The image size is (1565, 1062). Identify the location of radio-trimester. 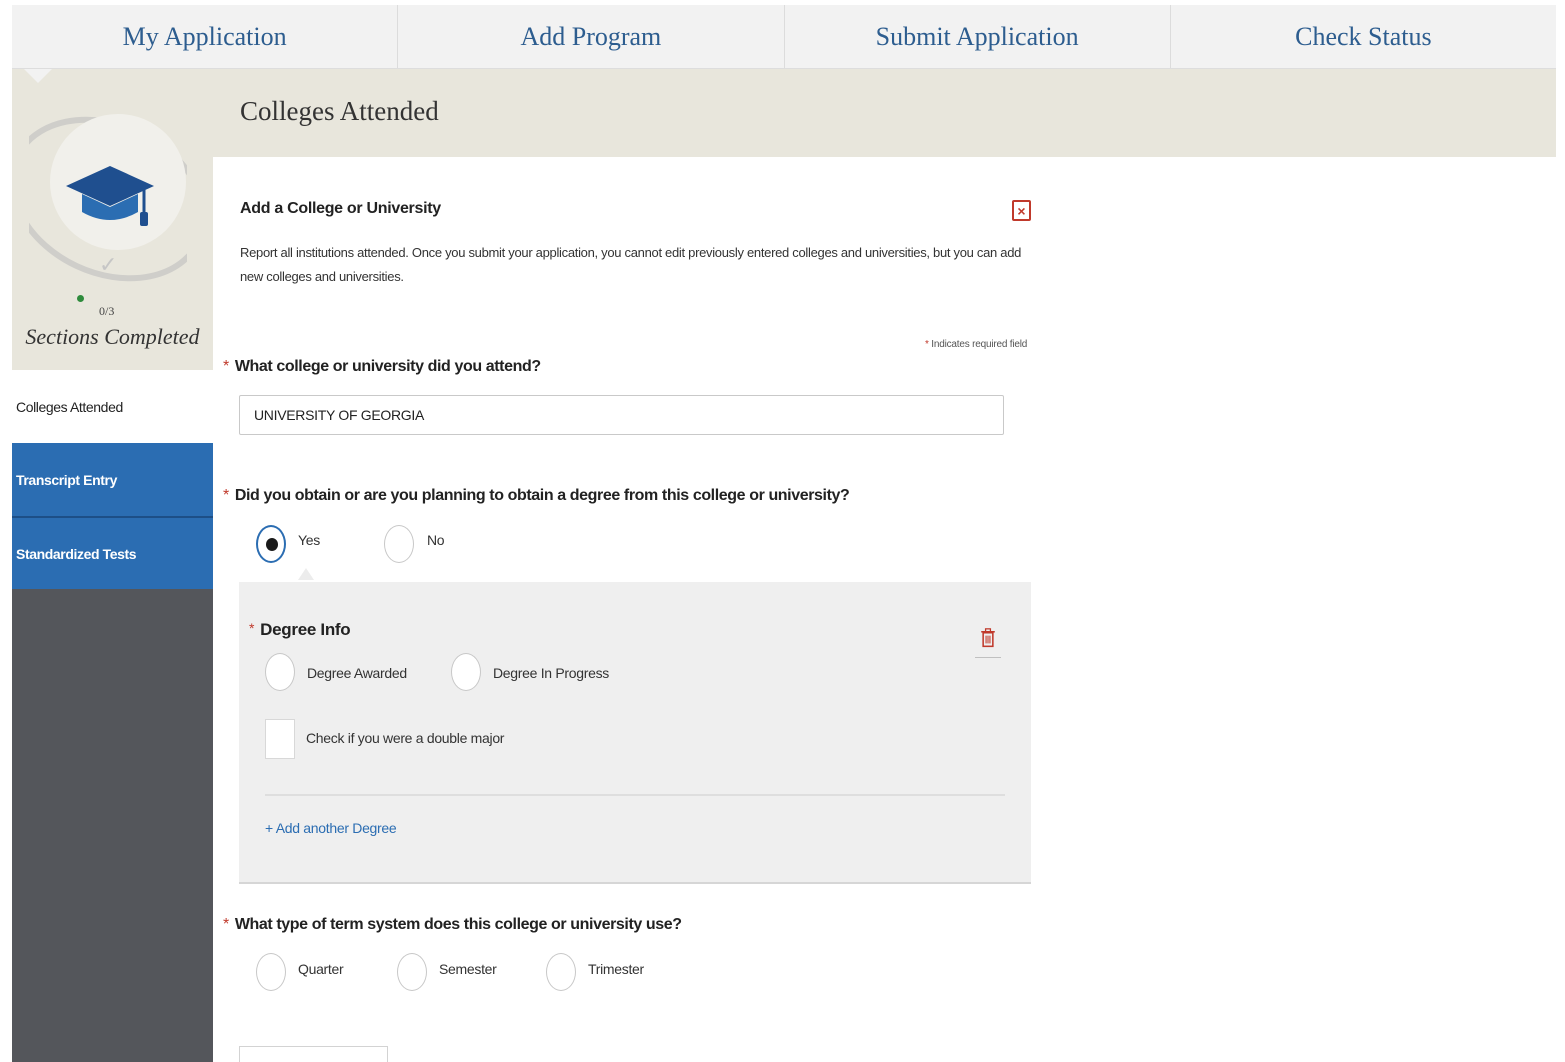
(561, 972).